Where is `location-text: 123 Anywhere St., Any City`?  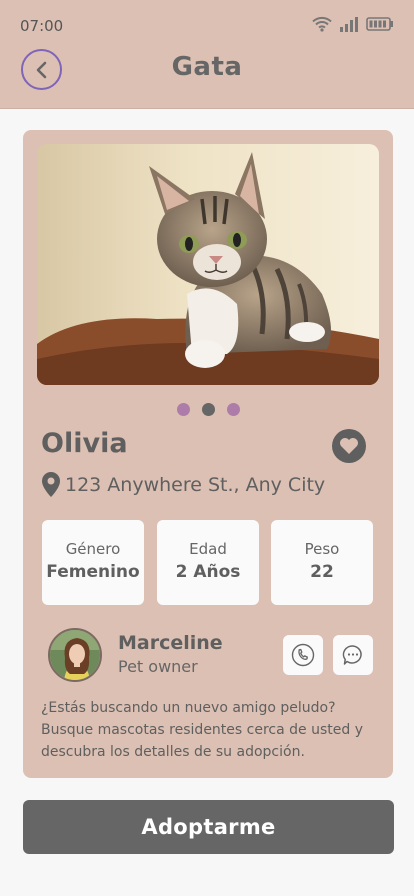 location-text: 123 Anywhere St., Any City is located at coordinates (195, 484).